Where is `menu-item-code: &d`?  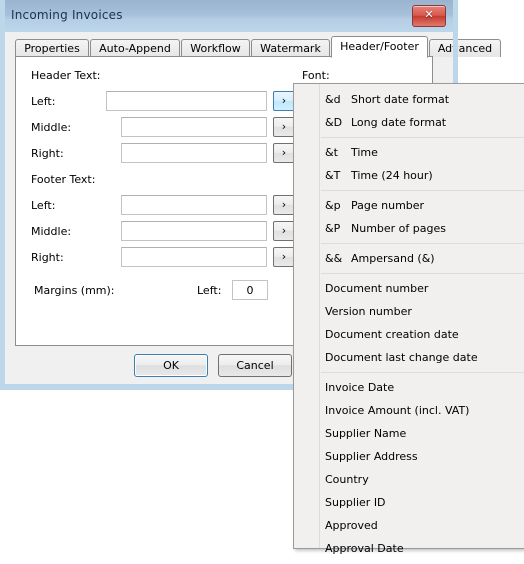 menu-item-code: &d is located at coordinates (333, 99).